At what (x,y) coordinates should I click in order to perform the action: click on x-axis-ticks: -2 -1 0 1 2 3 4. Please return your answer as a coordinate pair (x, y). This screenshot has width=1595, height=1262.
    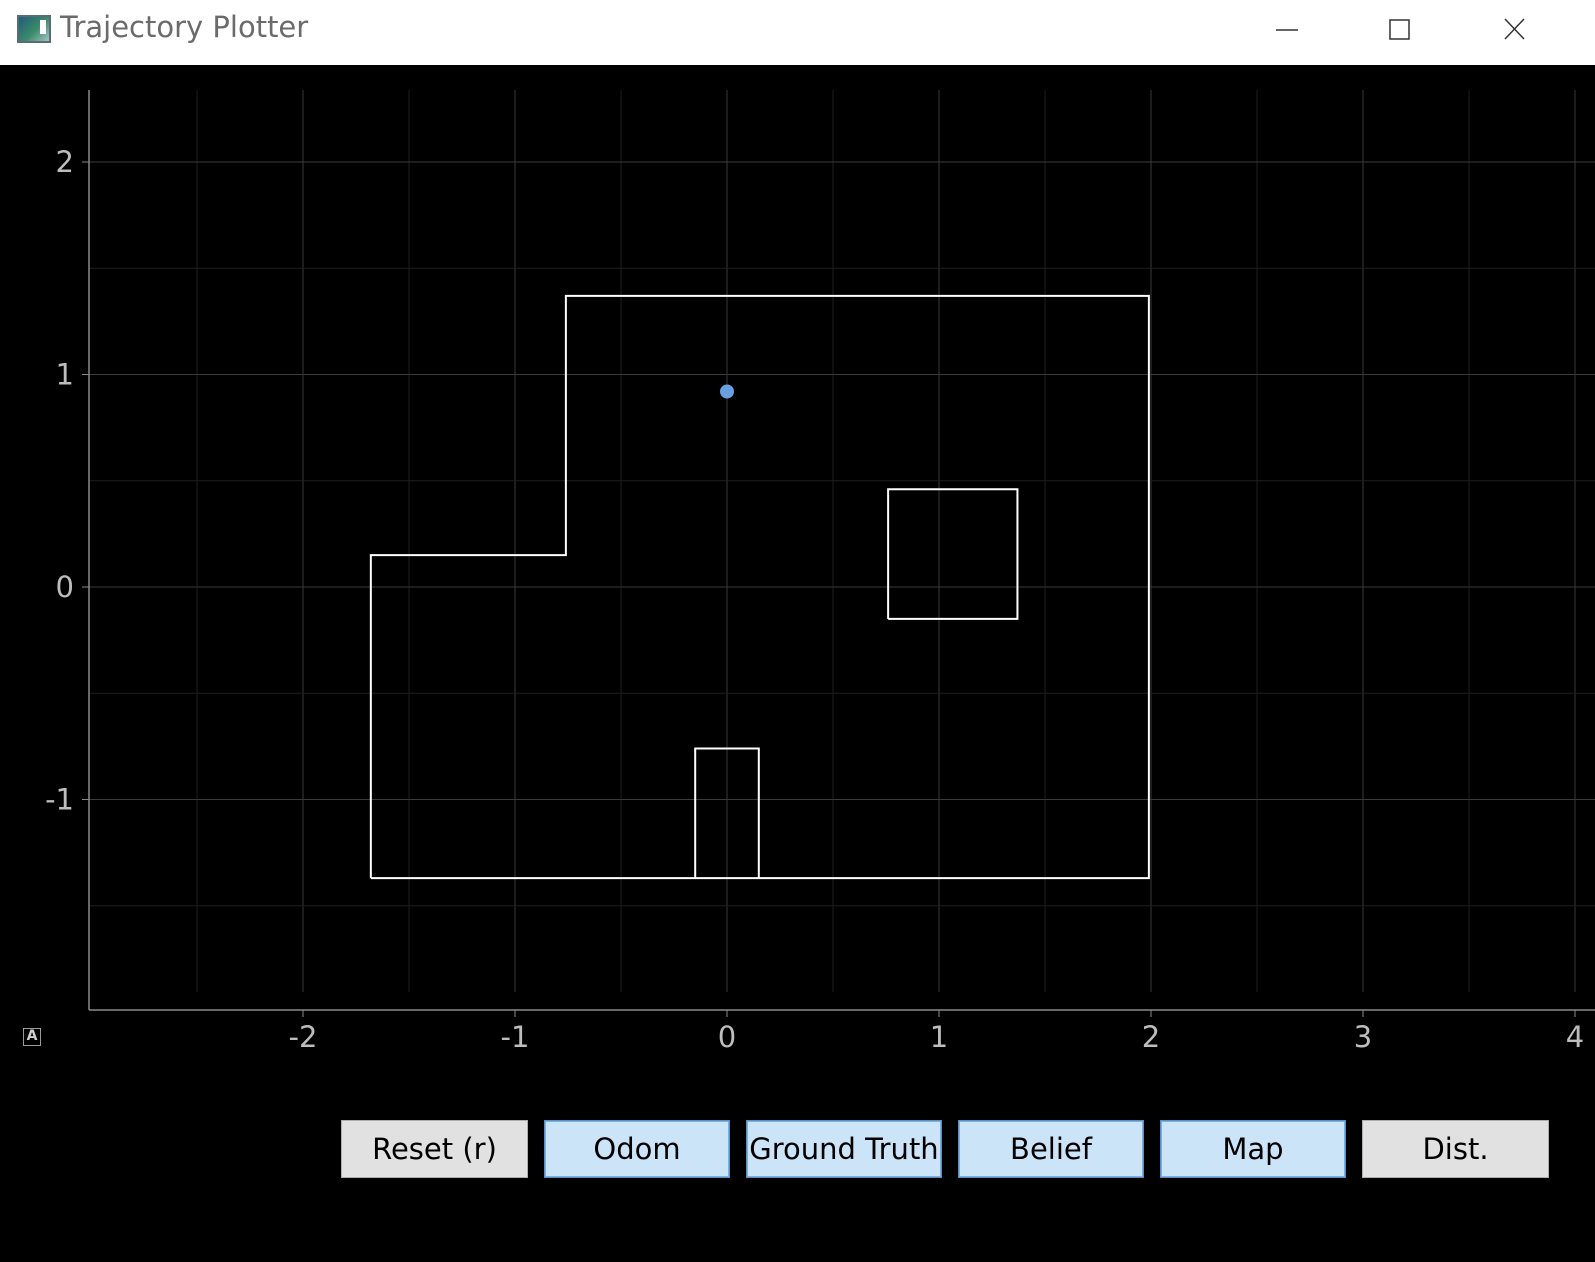
    Looking at the image, I should click on (936, 1032).